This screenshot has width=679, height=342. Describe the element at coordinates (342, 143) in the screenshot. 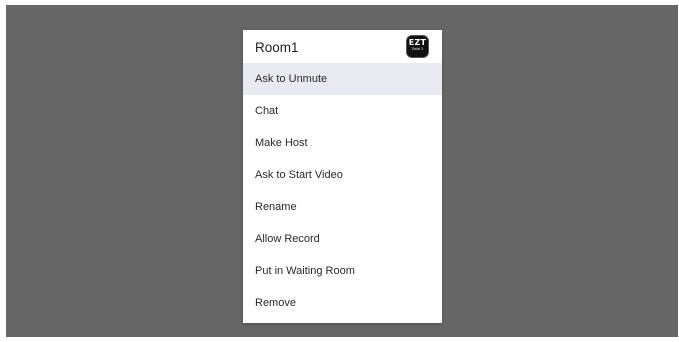

I see `menu-item-make-host: Make Host` at that location.